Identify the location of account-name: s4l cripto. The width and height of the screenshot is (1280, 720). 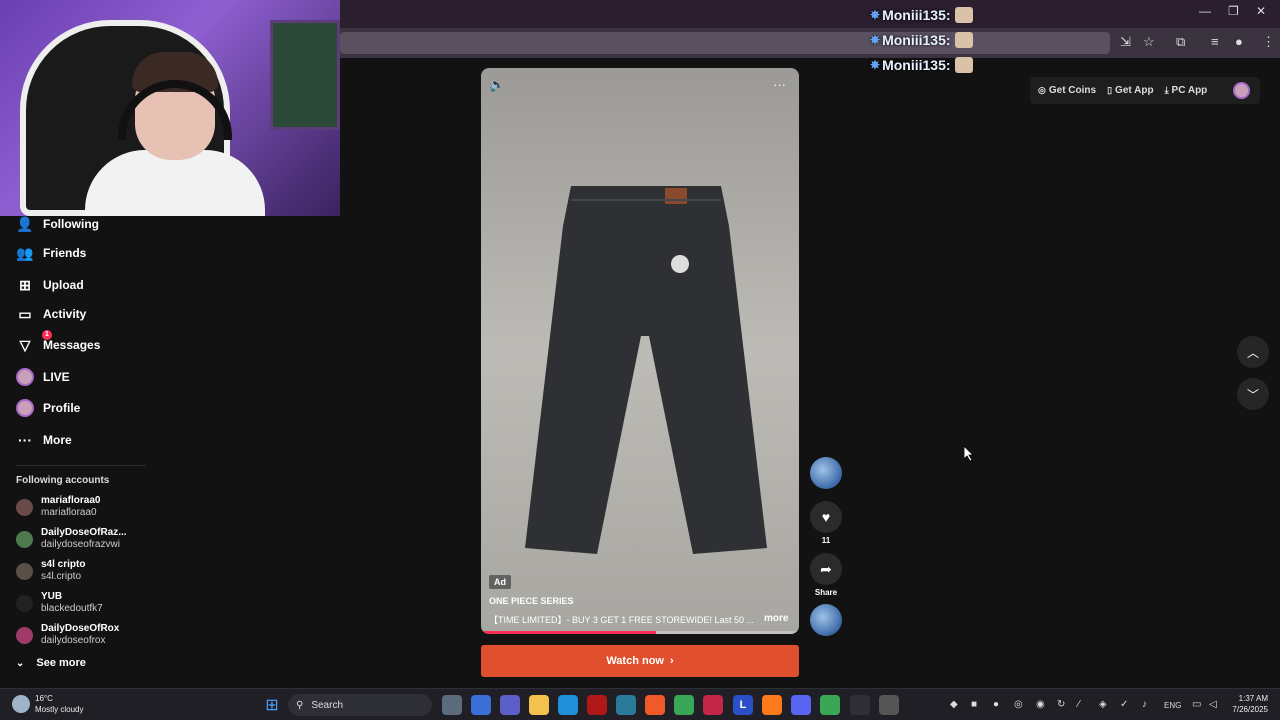
(63, 564).